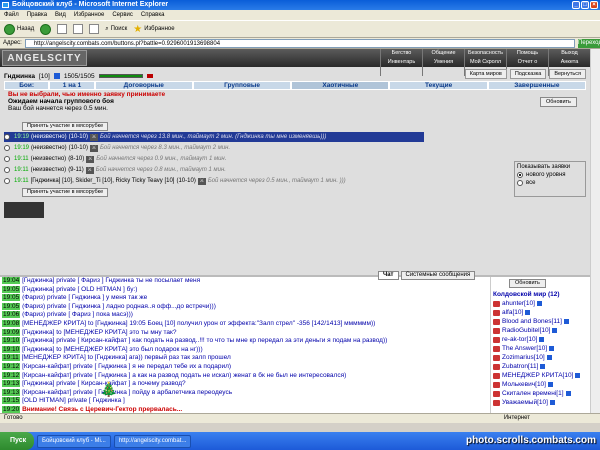 Image resolution: width=600 pixels, height=450 pixels. What do you see at coordinates (94, 29) in the screenshot?
I see `home-button` at bounding box center [94, 29].